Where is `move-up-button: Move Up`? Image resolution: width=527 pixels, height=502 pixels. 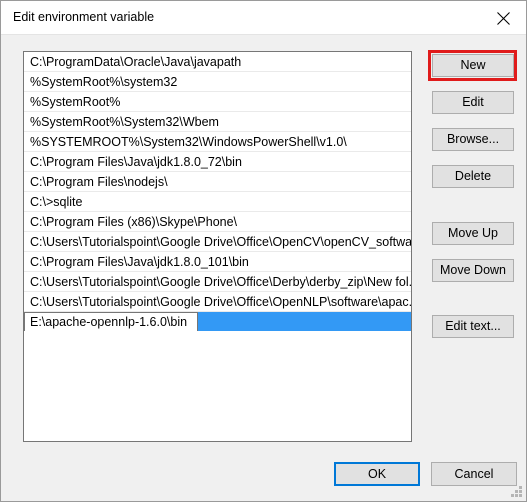 move-up-button: Move Up is located at coordinates (473, 233).